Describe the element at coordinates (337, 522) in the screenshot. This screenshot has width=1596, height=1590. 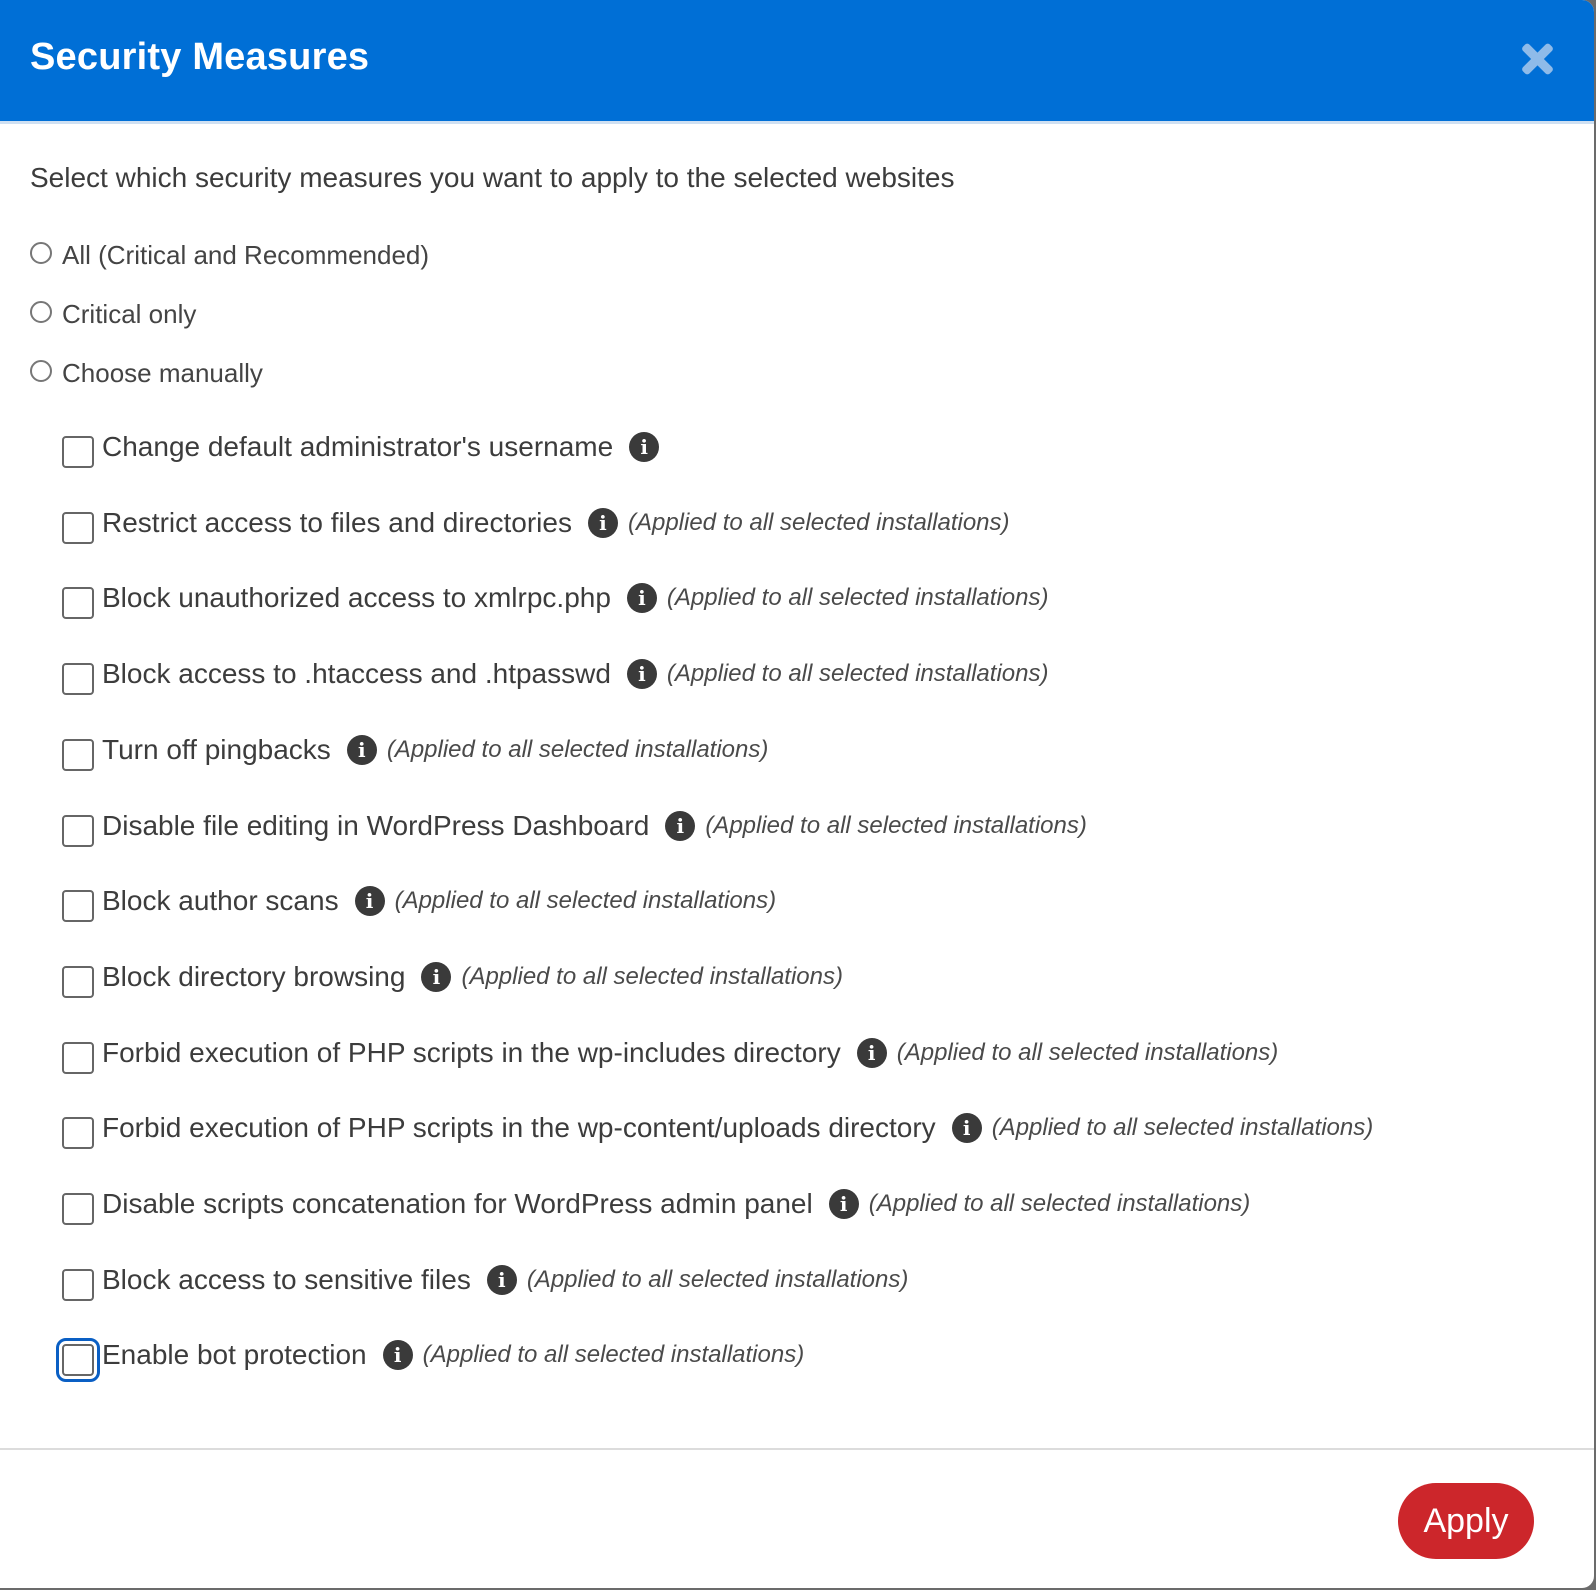
I see `measure-label: Restrict access to files and directories` at that location.